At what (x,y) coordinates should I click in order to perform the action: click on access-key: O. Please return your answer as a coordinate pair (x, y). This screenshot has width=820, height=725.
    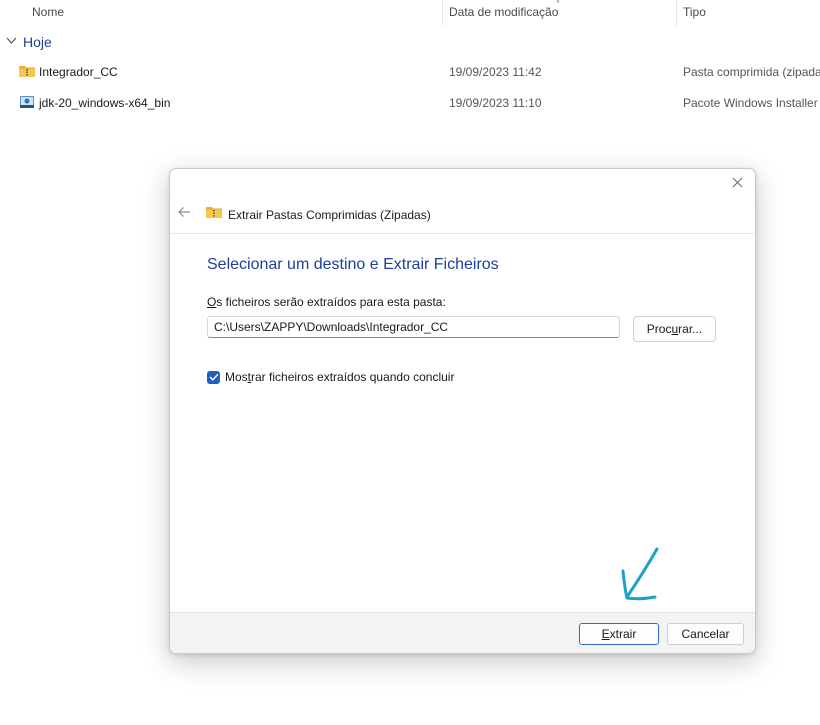
    Looking at the image, I should click on (212, 302).